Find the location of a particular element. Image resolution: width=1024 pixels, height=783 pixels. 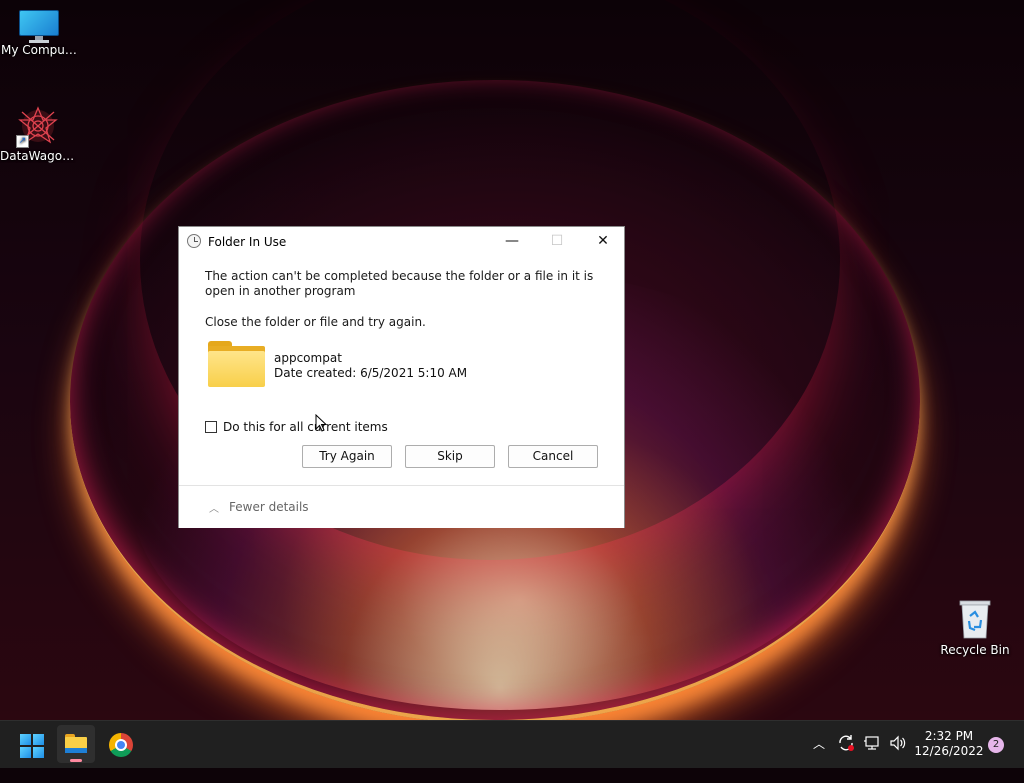

shortcut-arrow-icon: ↗ is located at coordinates (22, 141).